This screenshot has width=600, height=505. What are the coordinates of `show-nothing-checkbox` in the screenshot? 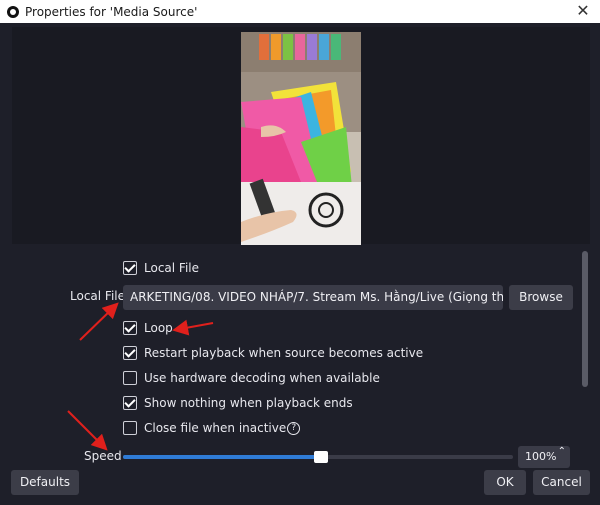 It's located at (130, 403).